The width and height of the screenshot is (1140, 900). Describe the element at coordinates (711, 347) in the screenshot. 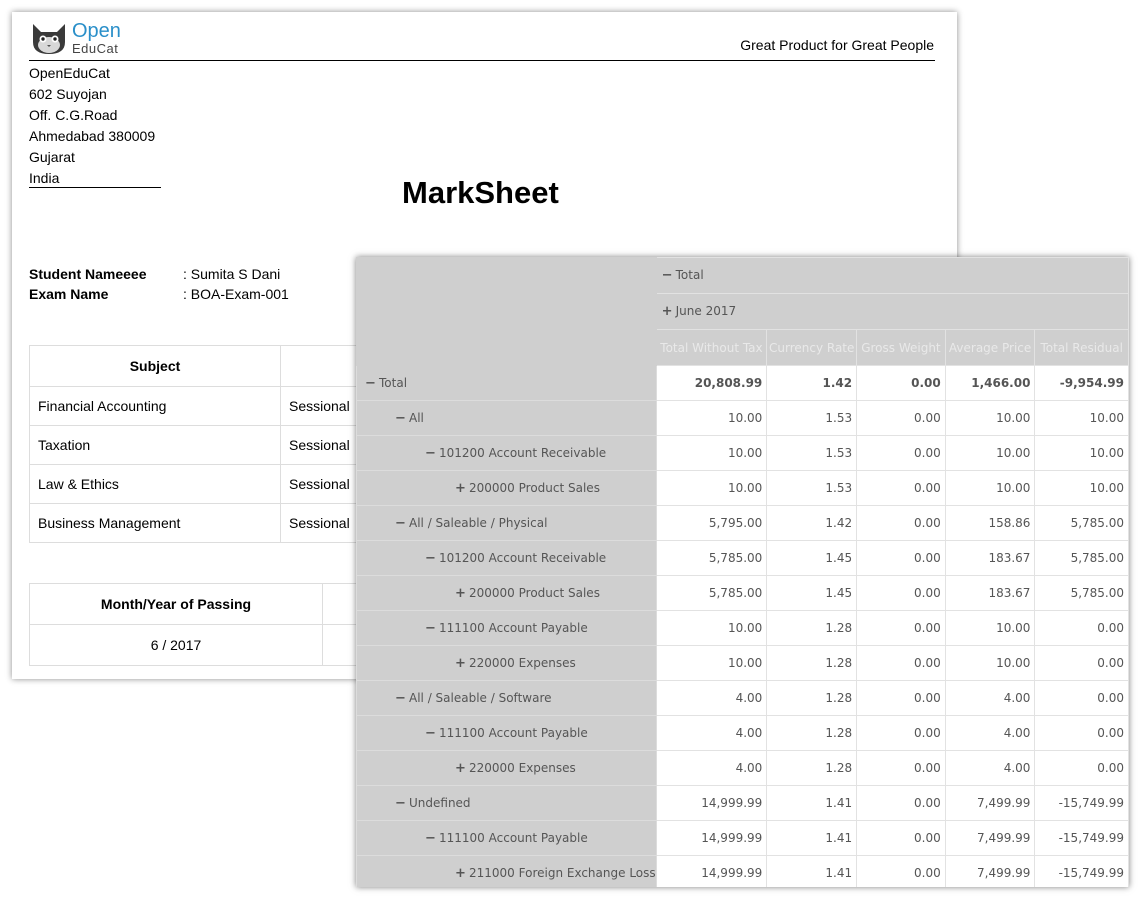

I see `measure-header: Total Without Tax` at that location.